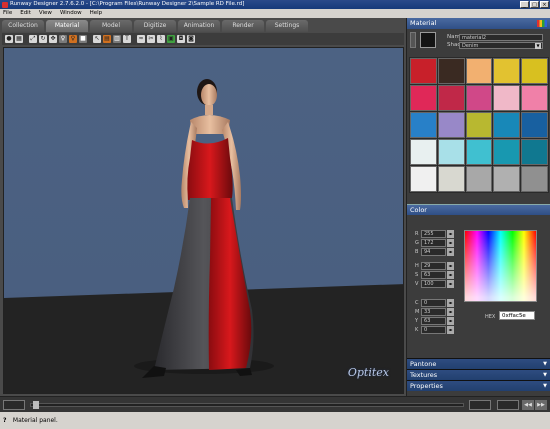  Describe the element at coordinates (63, 39) in the screenshot. I see `avatar-front-icon: ♀` at that location.